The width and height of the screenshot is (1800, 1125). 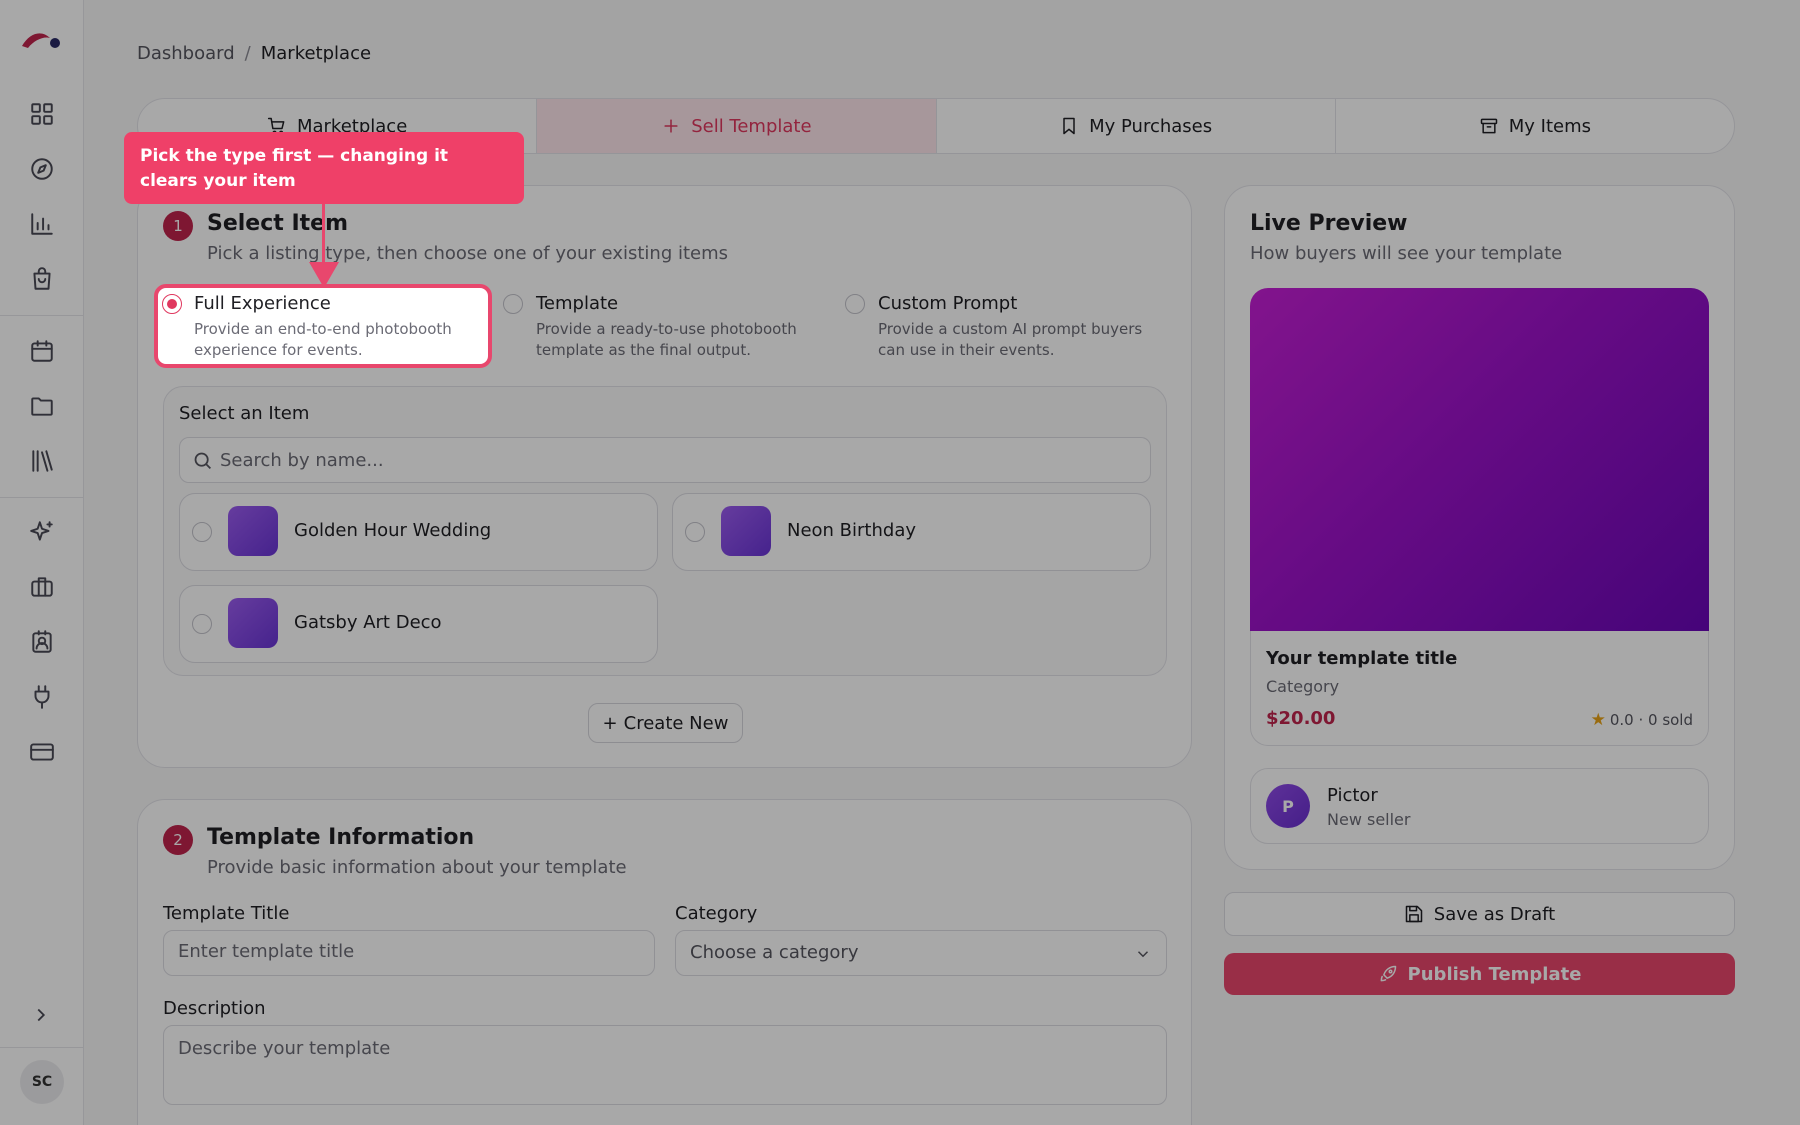 I want to click on option-title: Full Experience, so click(x=262, y=303).